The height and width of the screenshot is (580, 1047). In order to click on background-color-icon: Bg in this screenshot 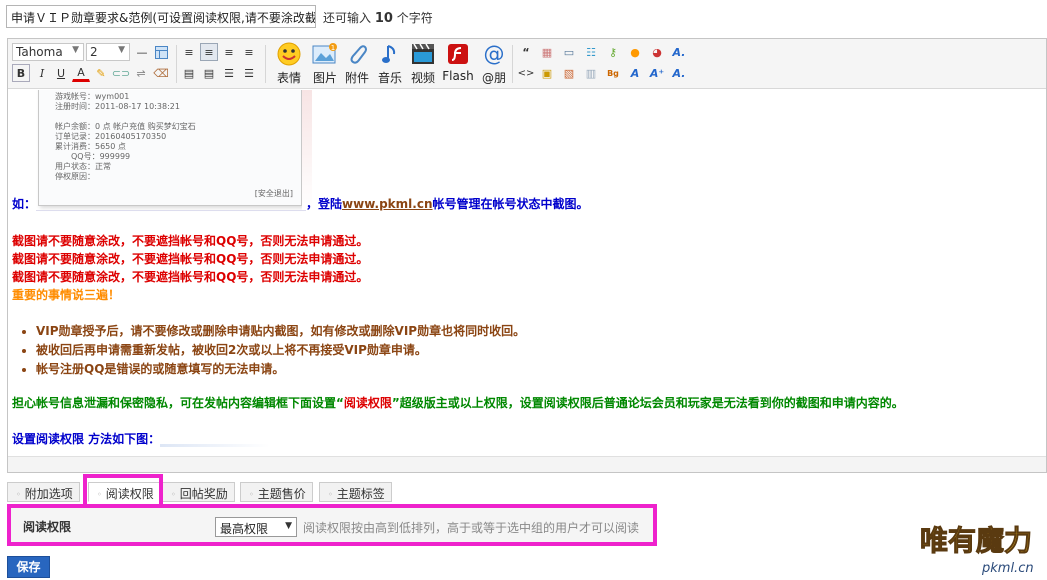, I will do `click(613, 73)`.